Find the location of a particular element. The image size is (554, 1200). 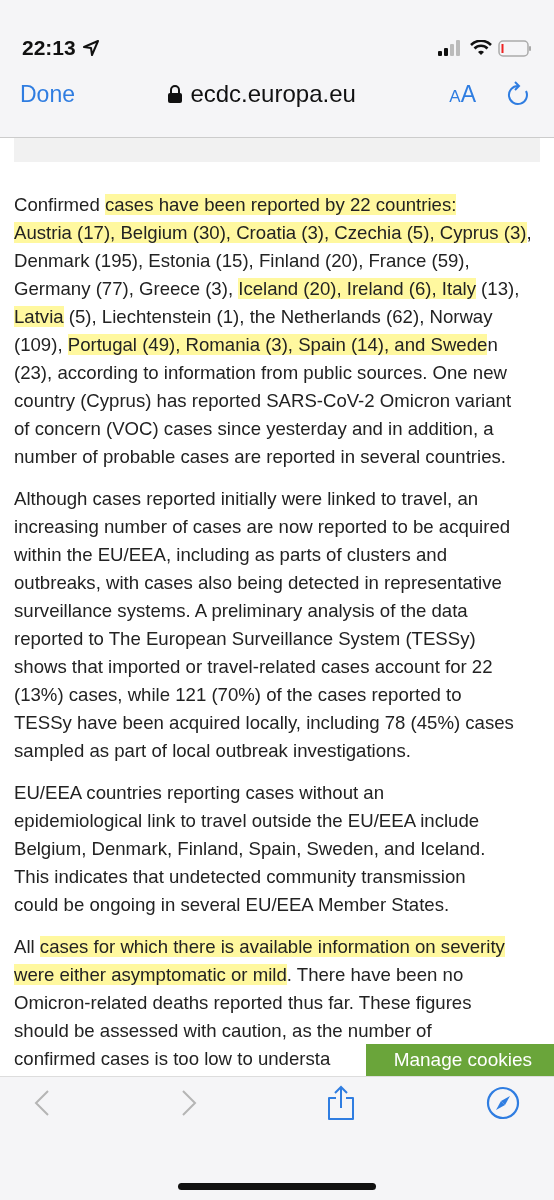

battery-icon is located at coordinates (515, 48).